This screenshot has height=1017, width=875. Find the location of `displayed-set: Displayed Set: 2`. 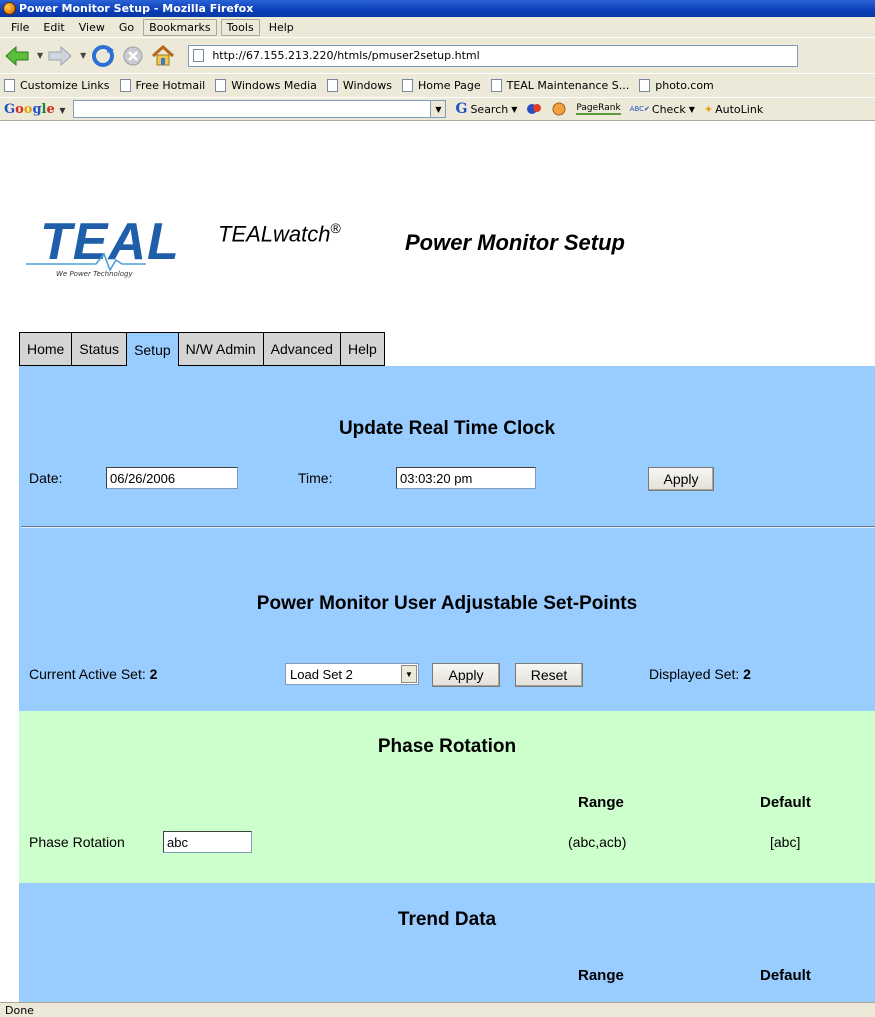

displayed-set: Displayed Set: 2 is located at coordinates (700, 674).